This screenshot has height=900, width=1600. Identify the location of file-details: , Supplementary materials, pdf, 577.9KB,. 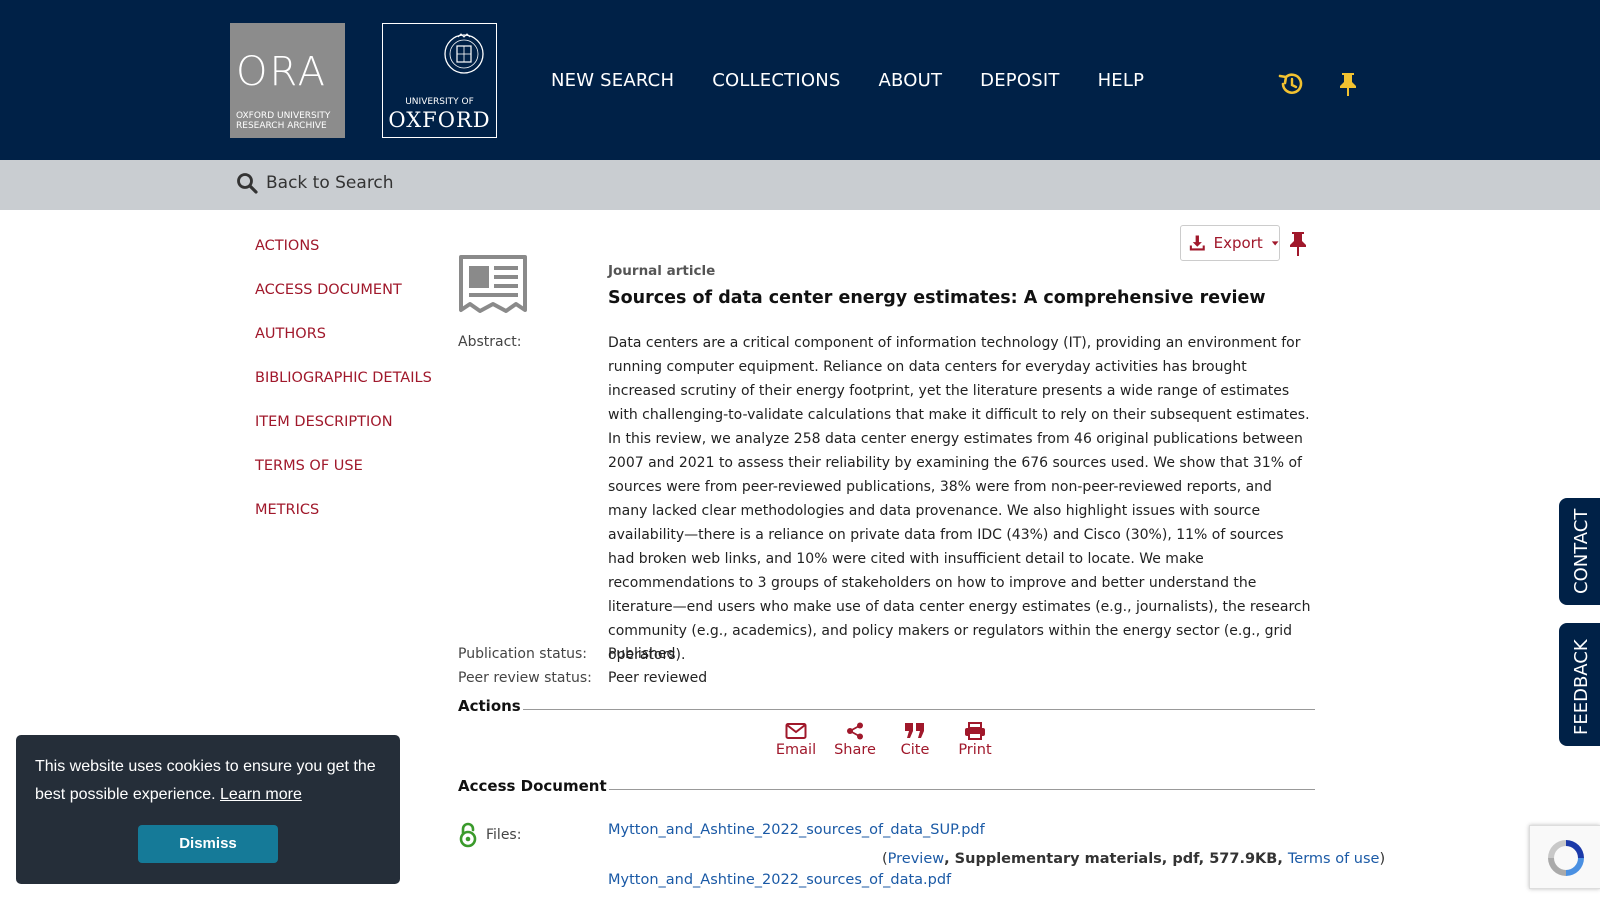
(1116, 859).